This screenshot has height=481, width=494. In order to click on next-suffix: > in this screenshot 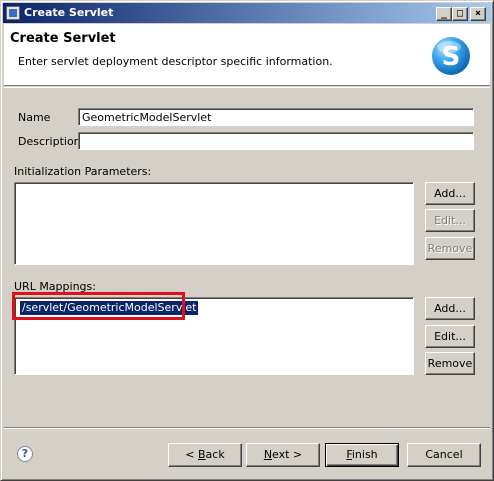, I will do `click(296, 454)`.